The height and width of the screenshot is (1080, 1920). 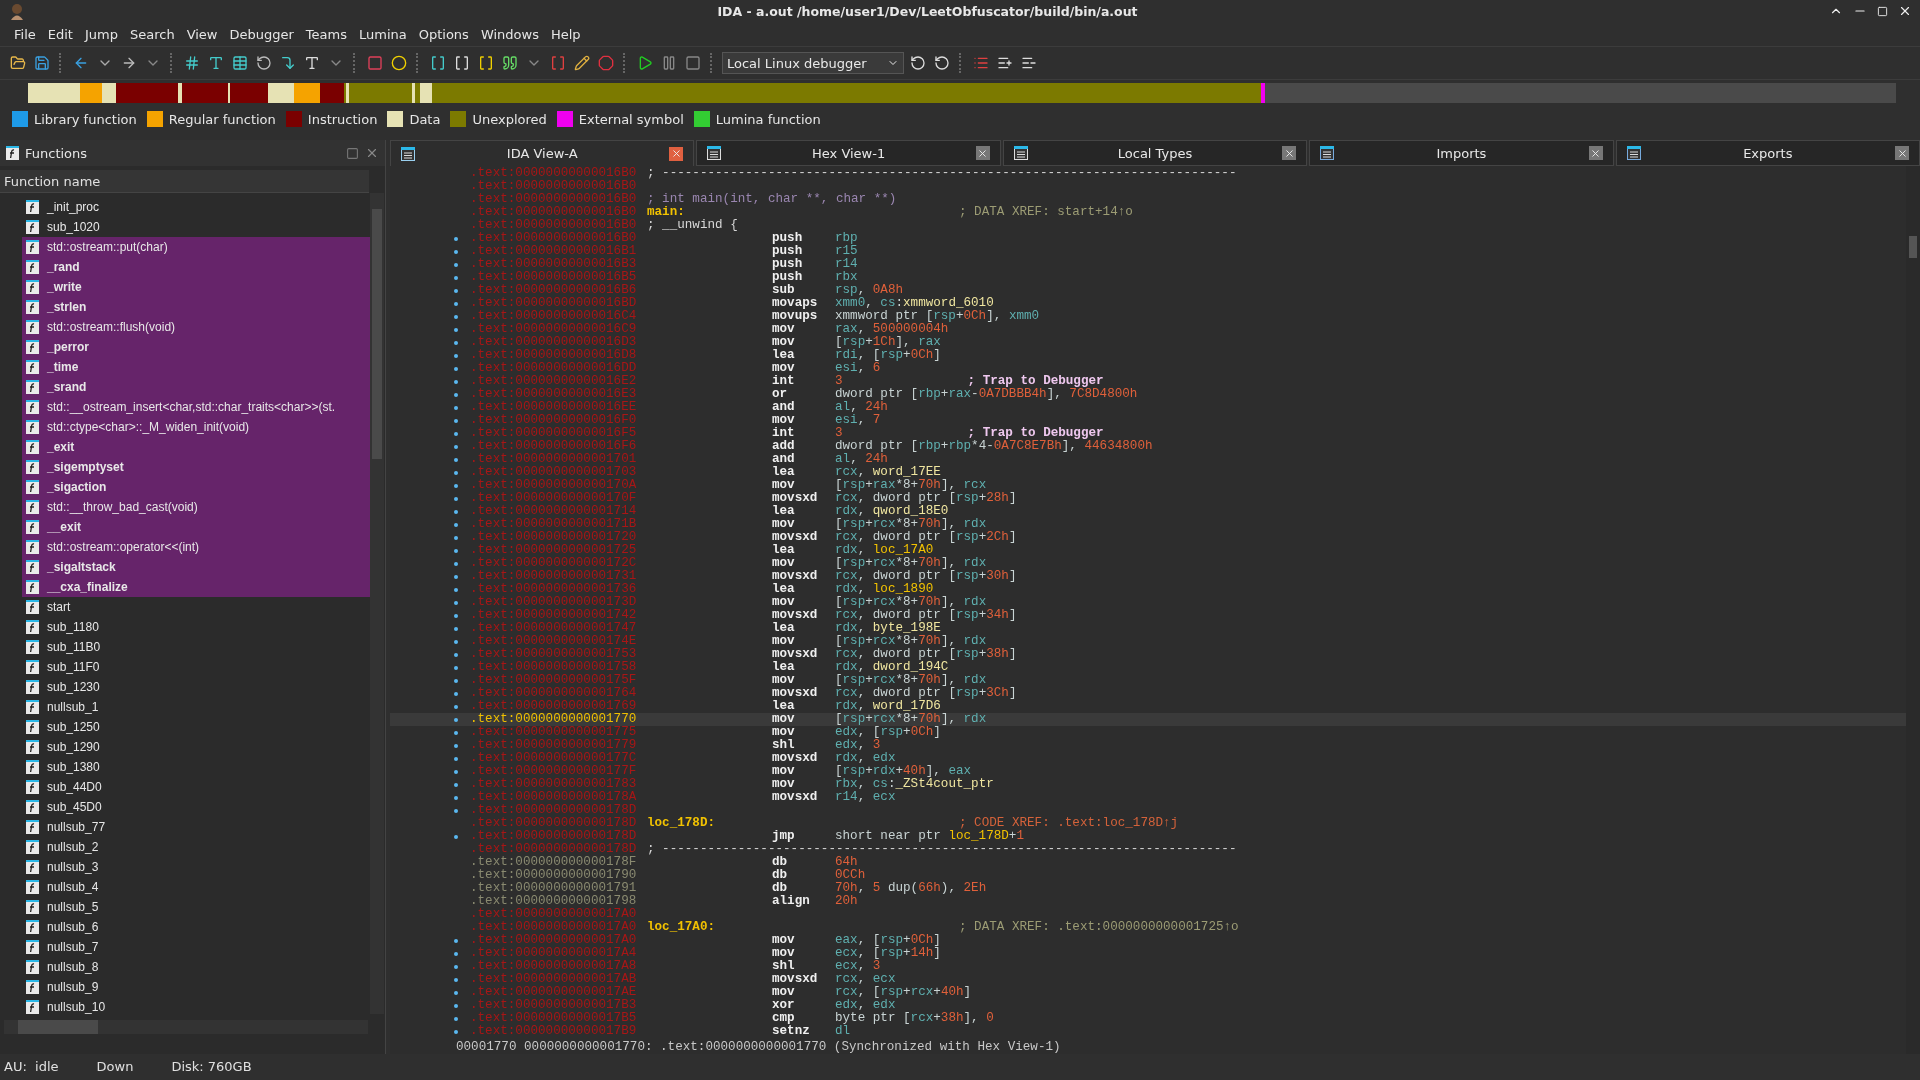 I want to click on listing-line: .text:00000000000016F0 mov esi, 7, so click(x=1148, y=420).